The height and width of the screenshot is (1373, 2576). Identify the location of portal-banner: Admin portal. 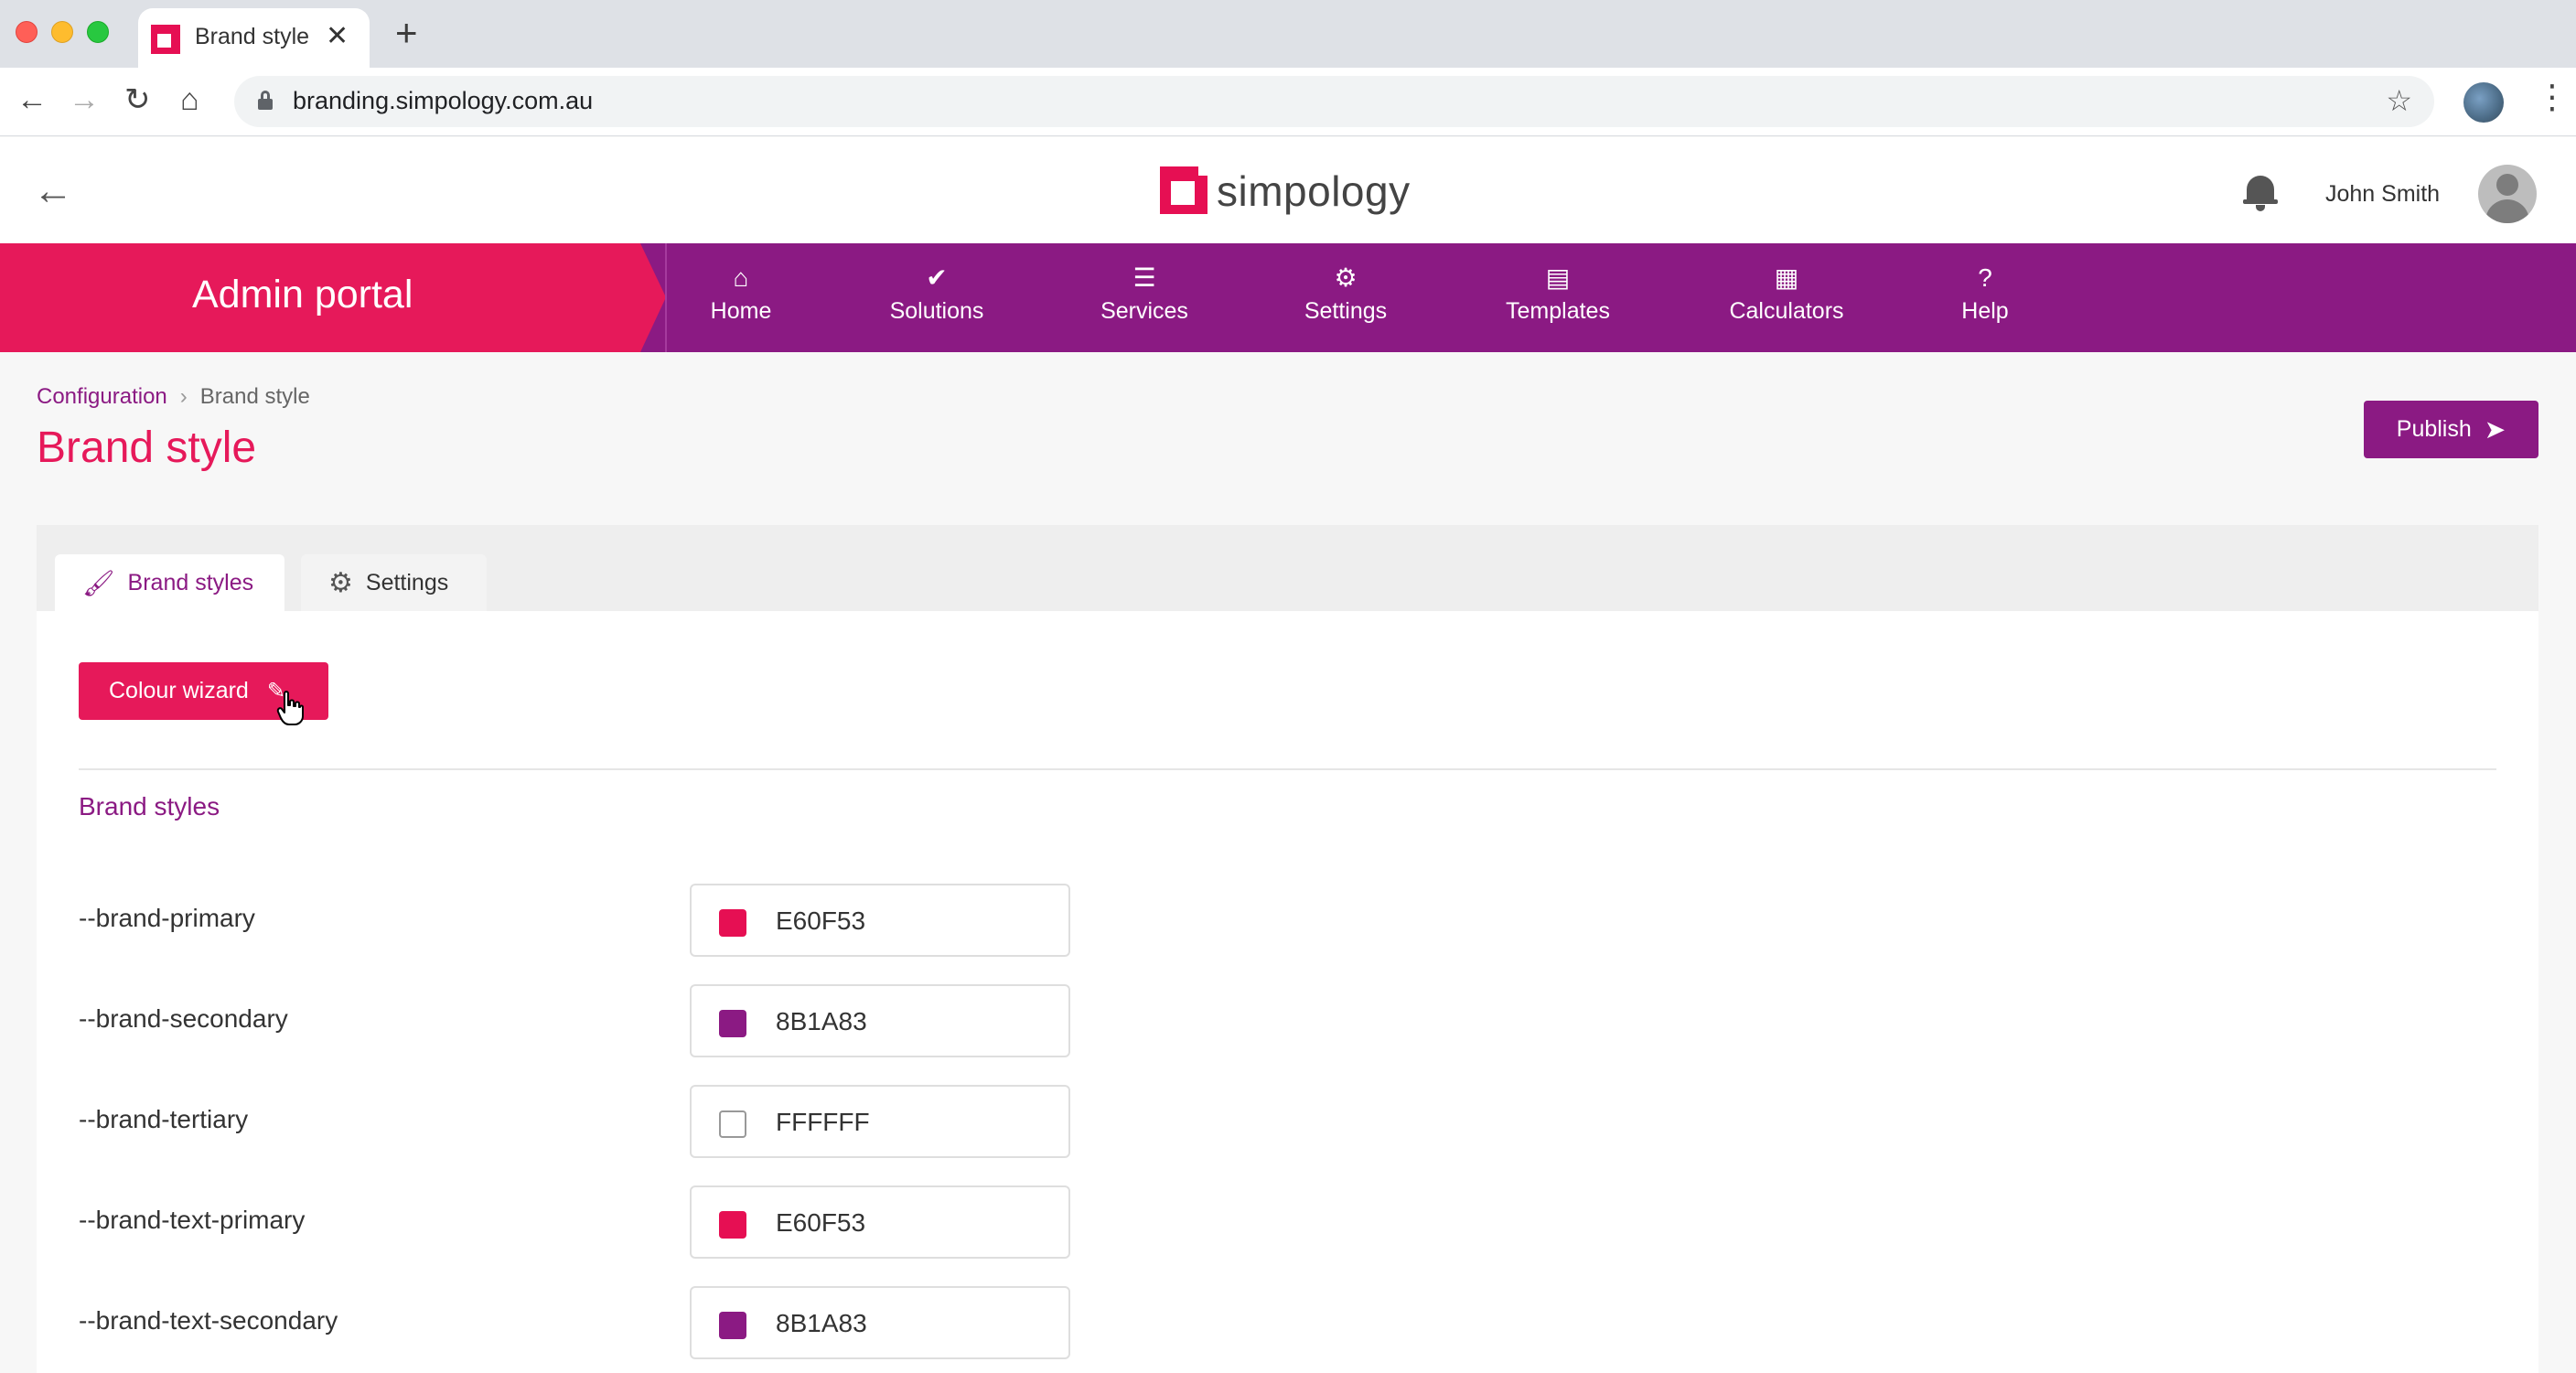
(333, 297).